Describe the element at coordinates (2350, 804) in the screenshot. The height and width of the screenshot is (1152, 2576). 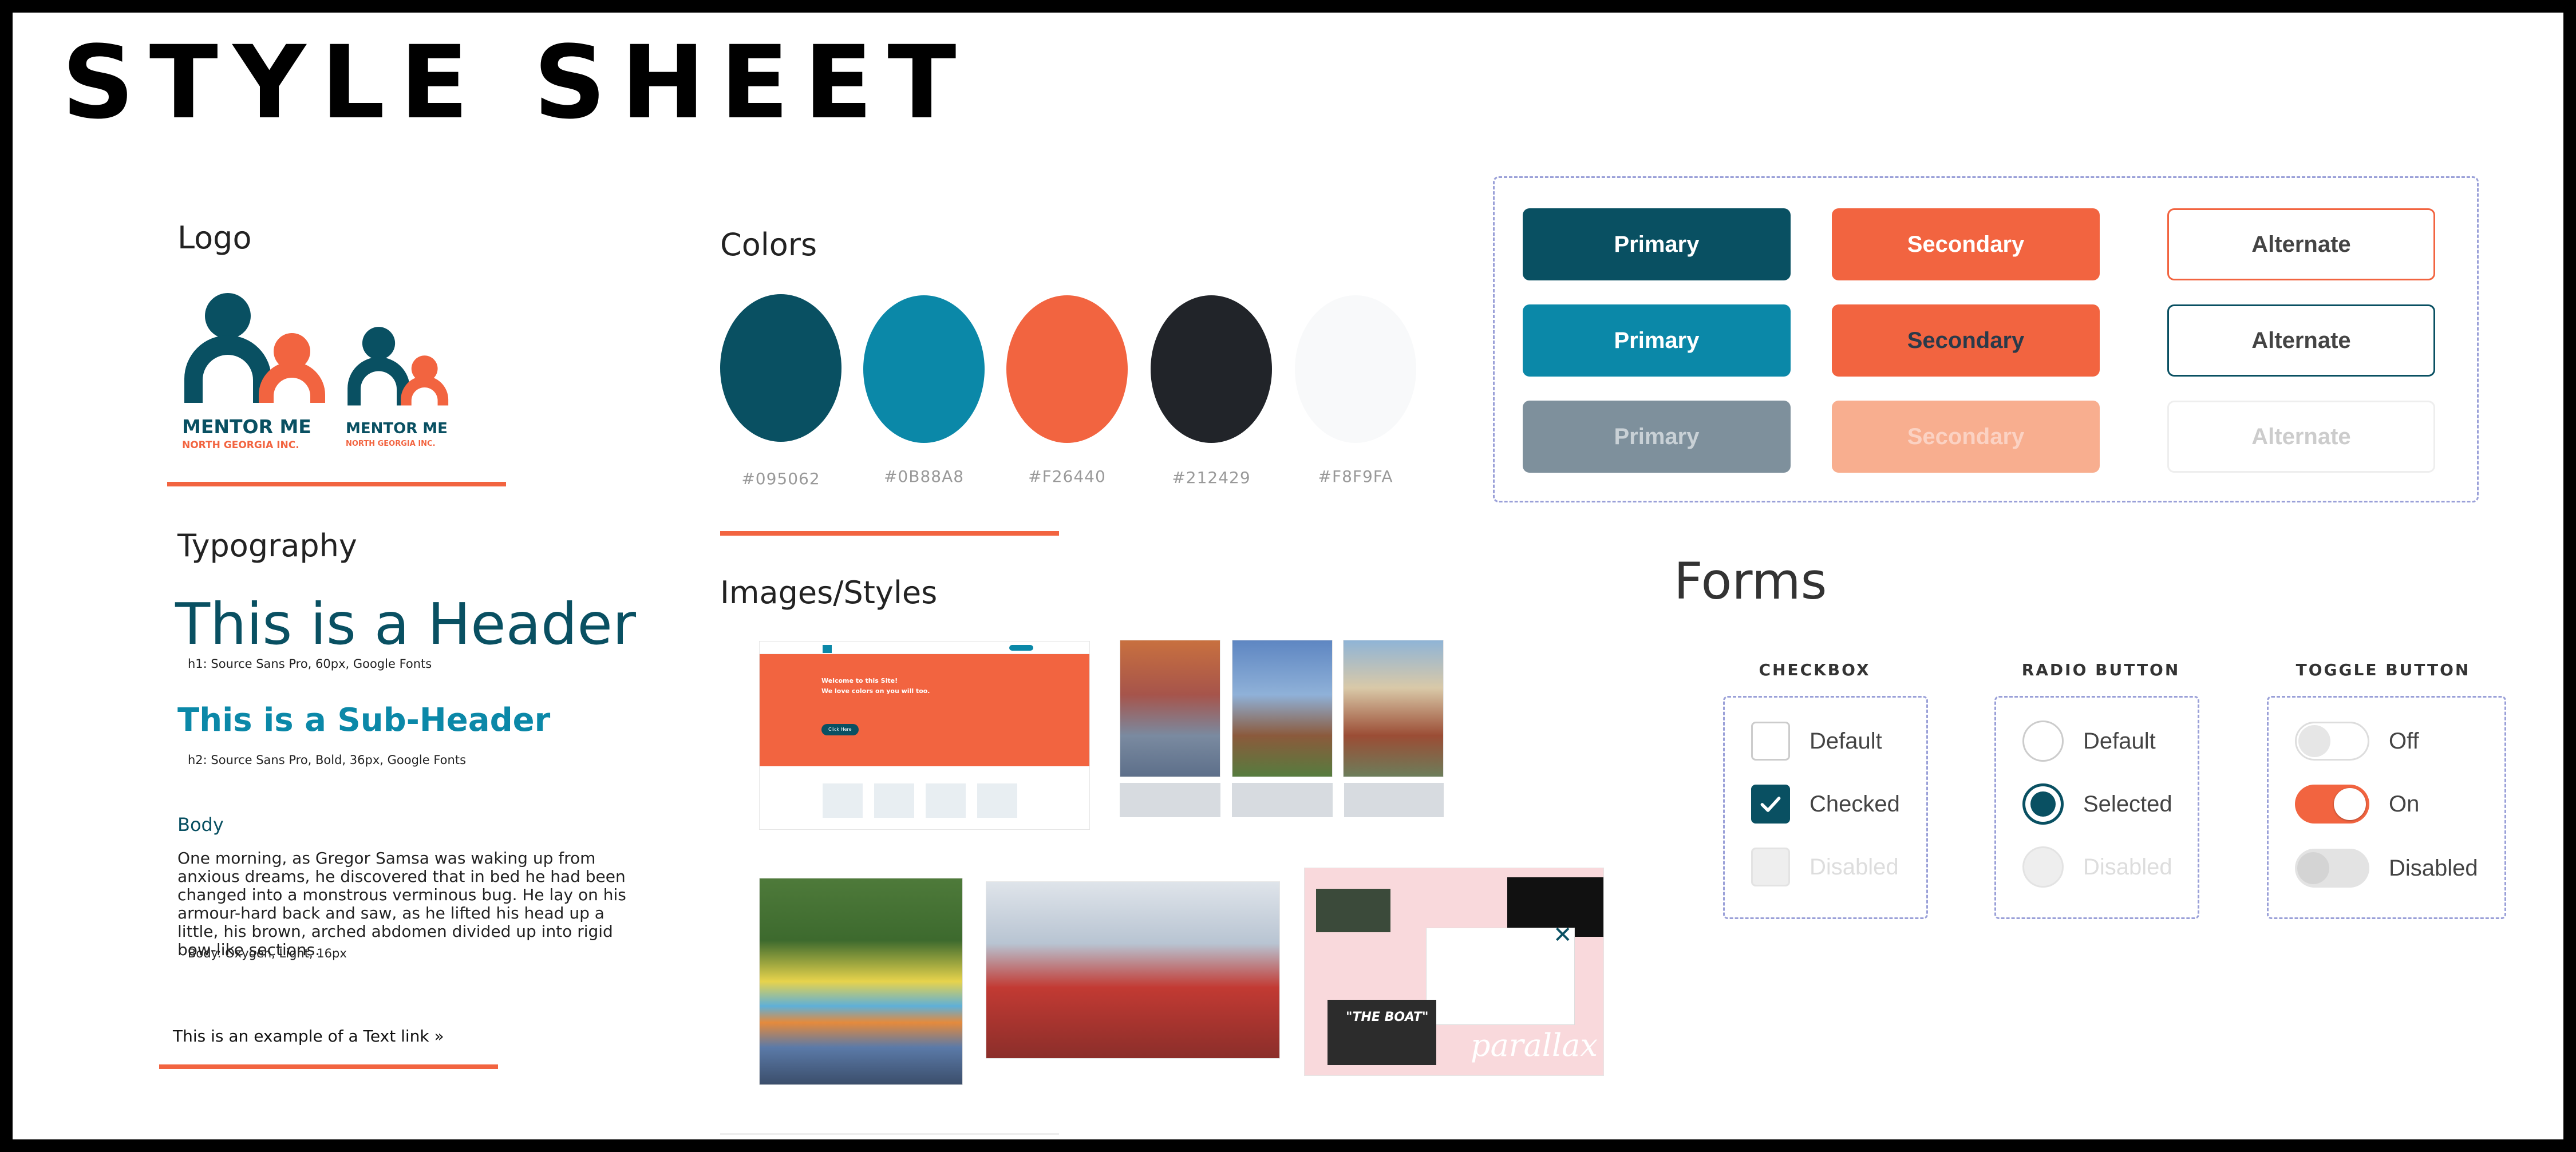
I see `toggle-on-knob` at that location.